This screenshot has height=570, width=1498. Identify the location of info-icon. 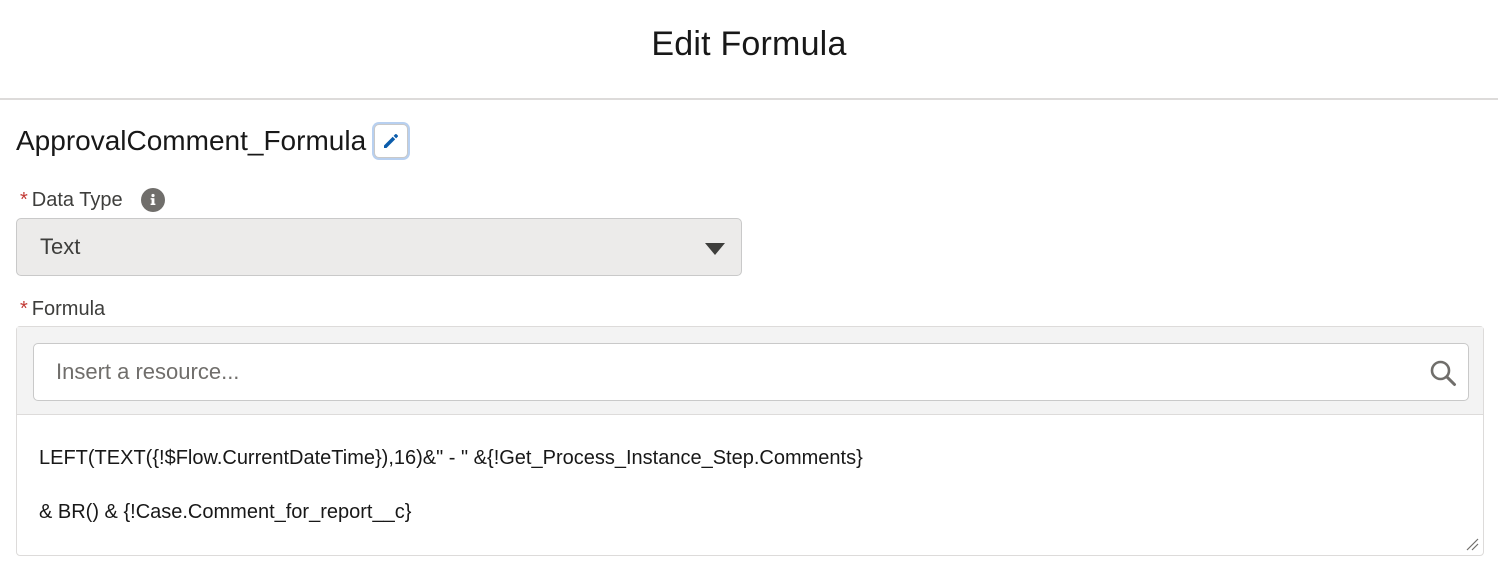
(152, 200).